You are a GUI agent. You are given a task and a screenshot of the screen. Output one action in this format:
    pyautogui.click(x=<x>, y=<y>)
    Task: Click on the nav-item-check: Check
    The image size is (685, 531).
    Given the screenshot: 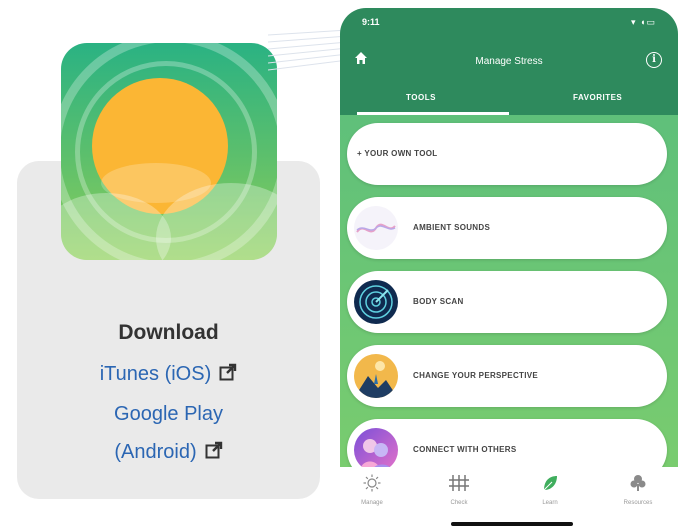 What is the action you would take?
    pyautogui.click(x=459, y=490)
    